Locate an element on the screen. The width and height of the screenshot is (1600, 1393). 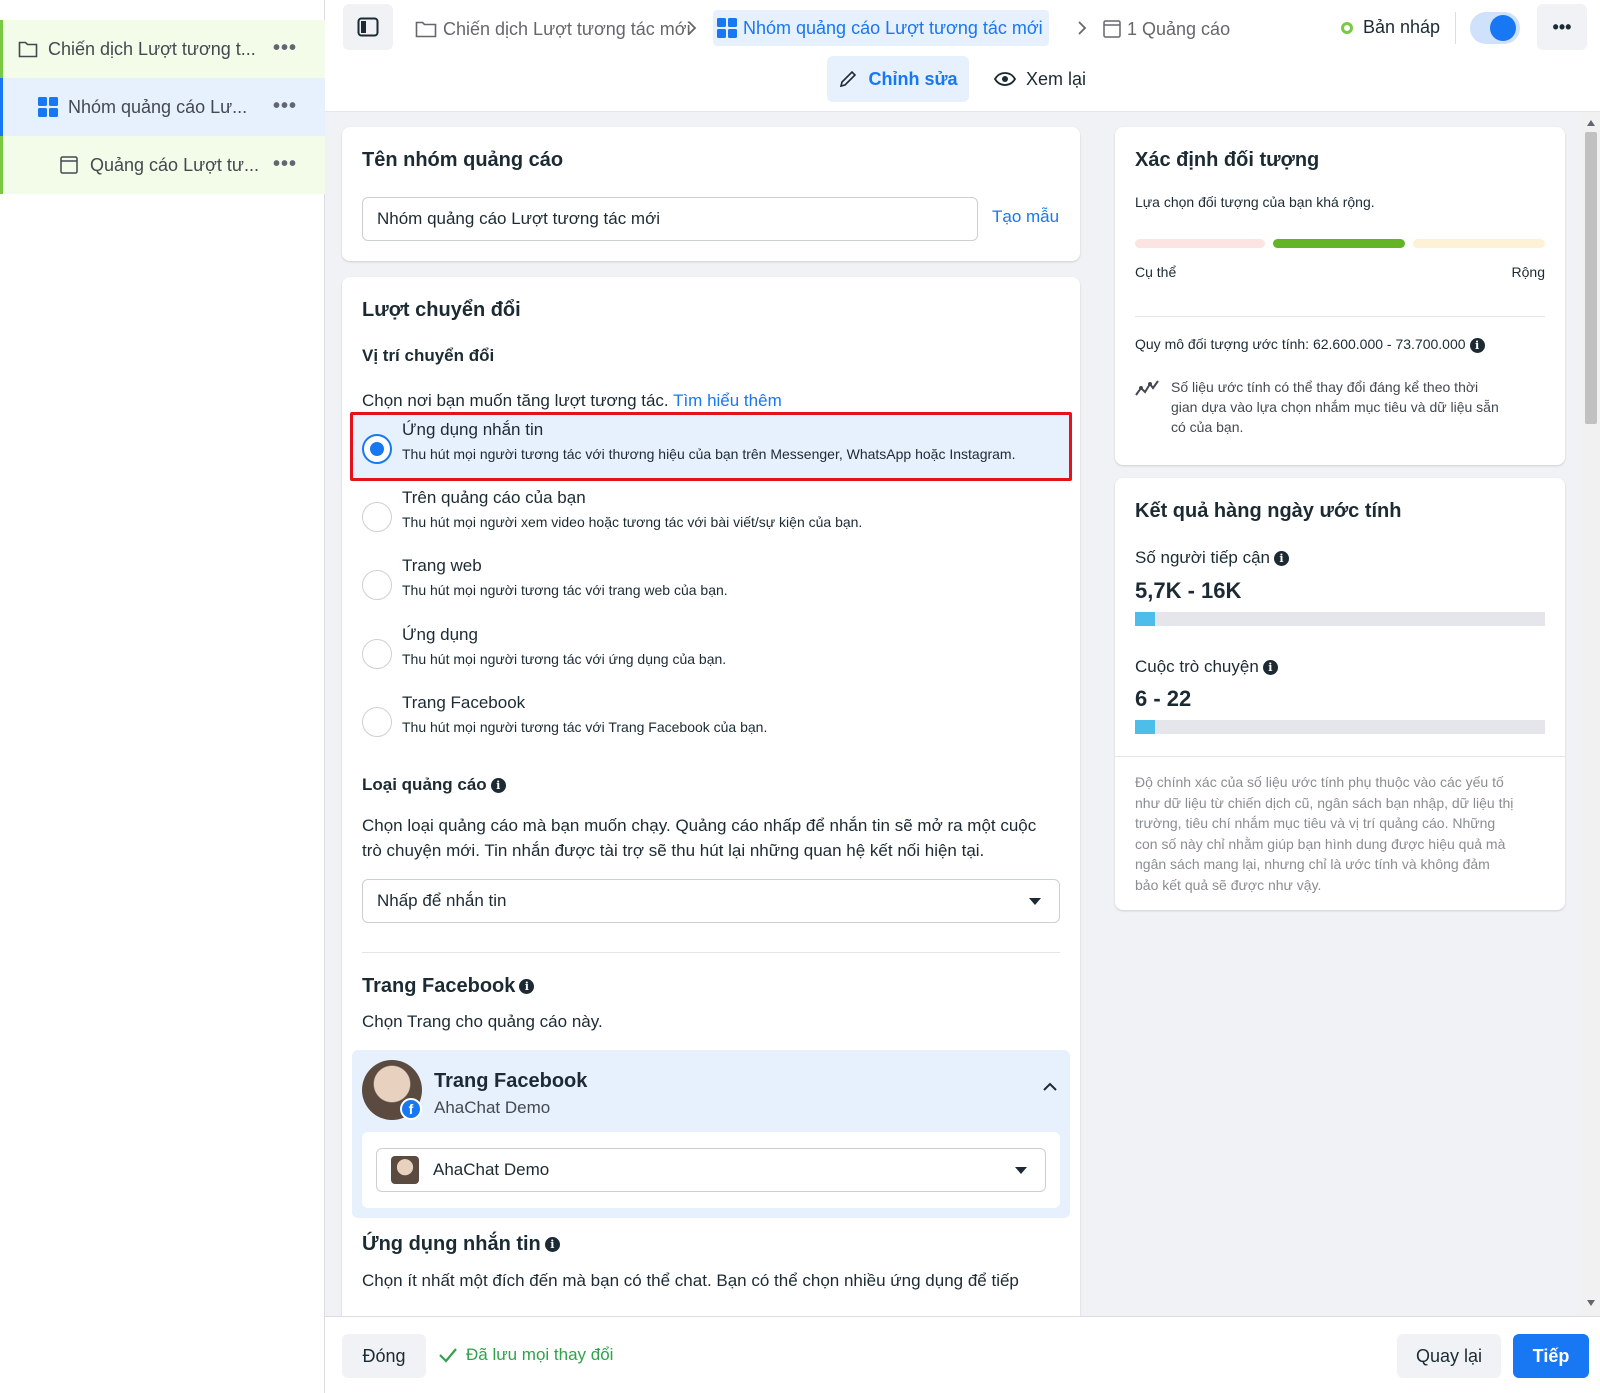
reach-bar-fill is located at coordinates (1145, 619).